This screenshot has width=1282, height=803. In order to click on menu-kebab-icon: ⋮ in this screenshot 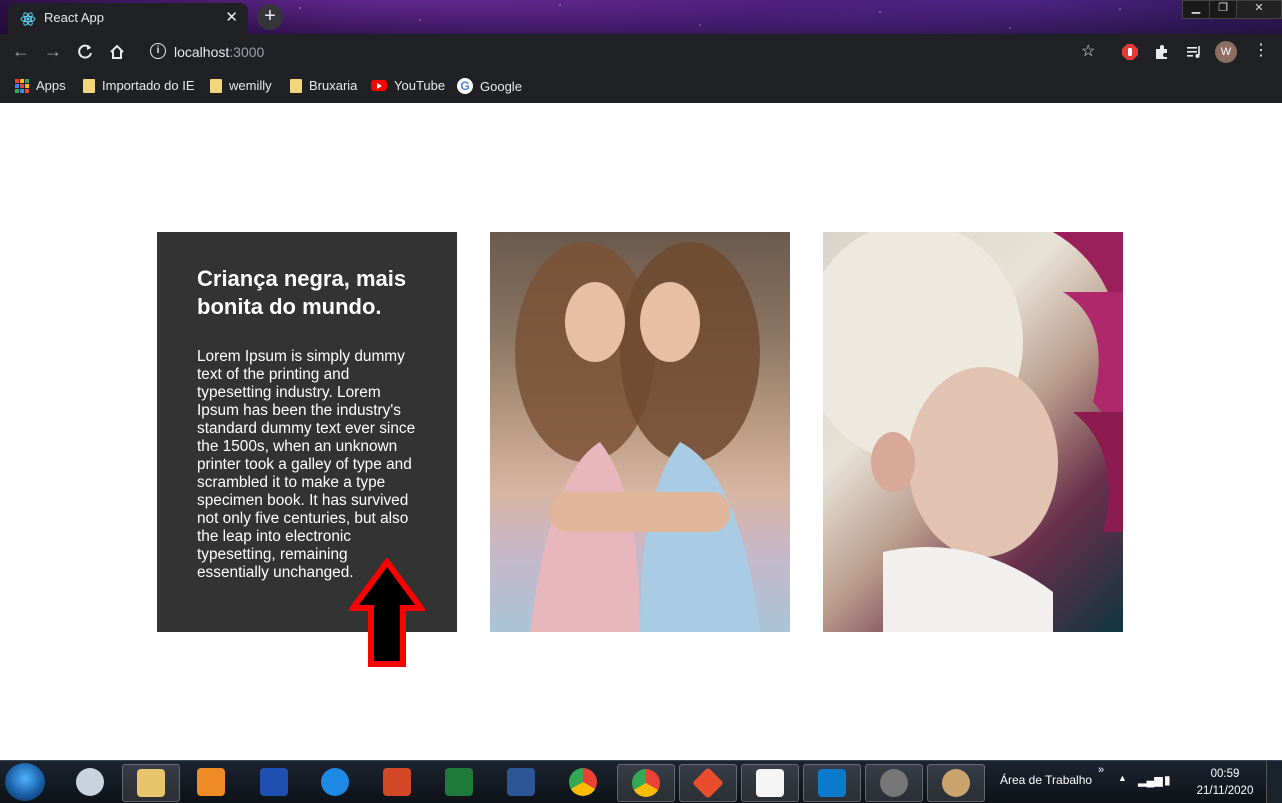, I will do `click(1261, 50)`.